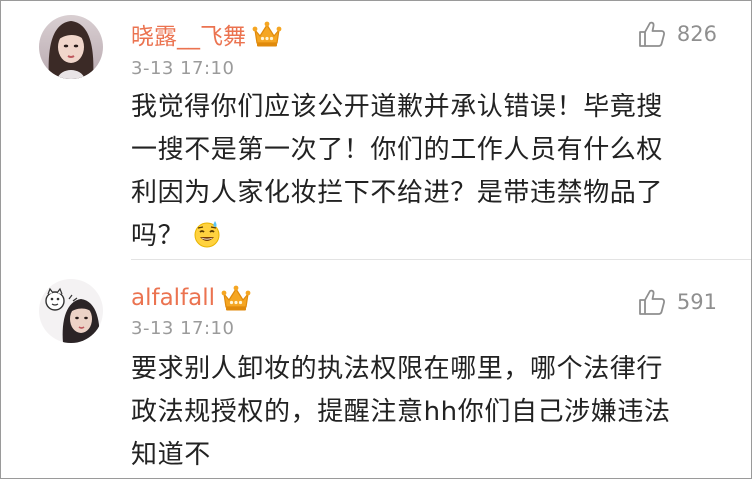  Describe the element at coordinates (397, 107) in the screenshot. I see `comment-text-line: 我觉得你们应该公开道歉并承认错误！毕竟搜` at that location.